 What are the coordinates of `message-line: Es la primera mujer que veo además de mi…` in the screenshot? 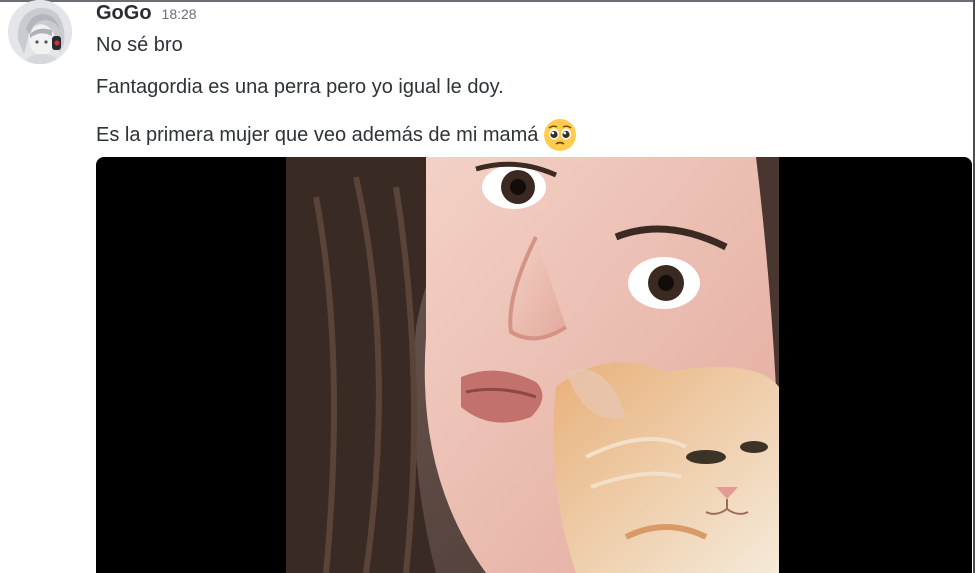 It's located at (337, 135).